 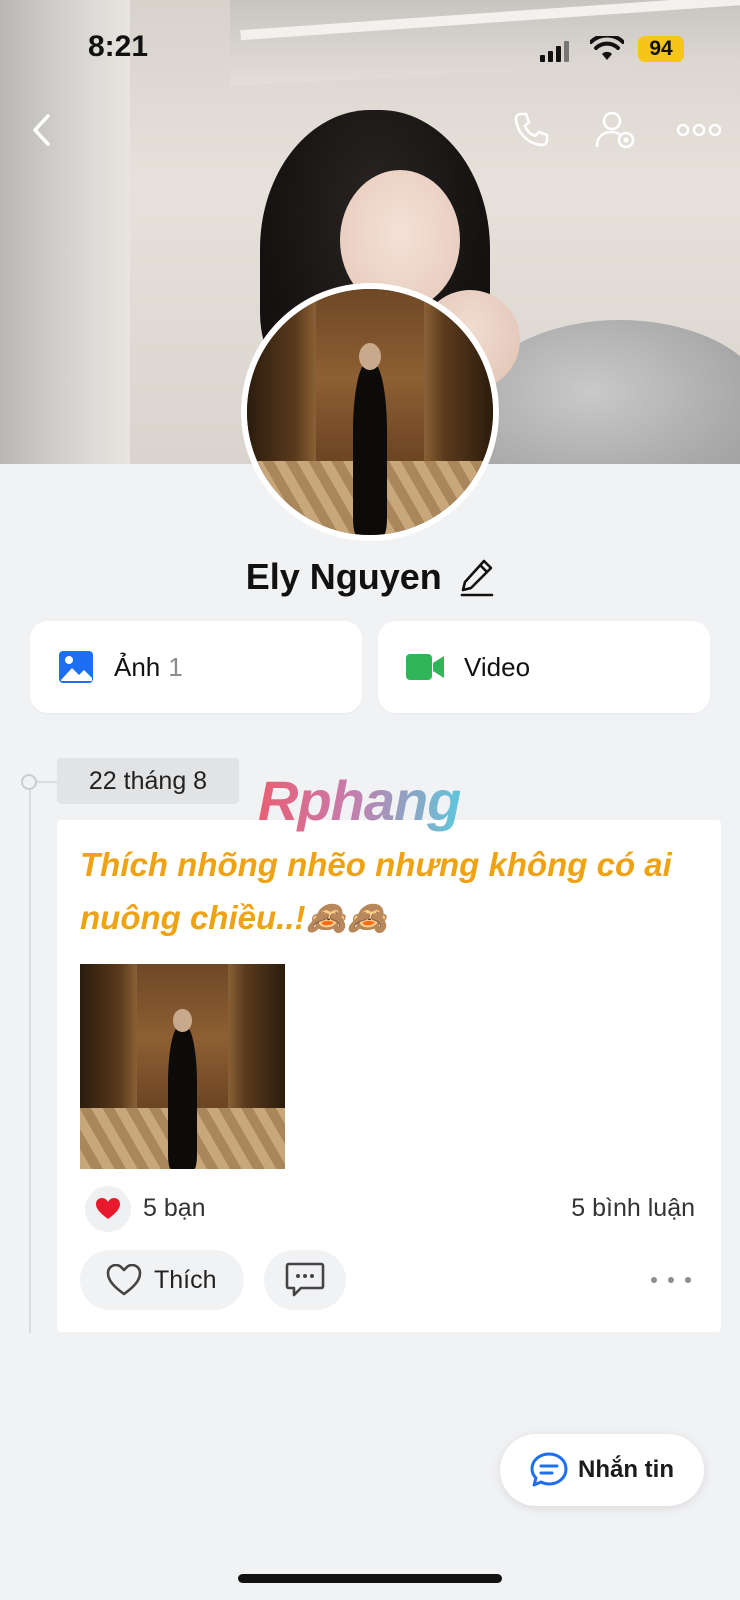 I want to click on timeline-tick, so click(x=47, y=782).